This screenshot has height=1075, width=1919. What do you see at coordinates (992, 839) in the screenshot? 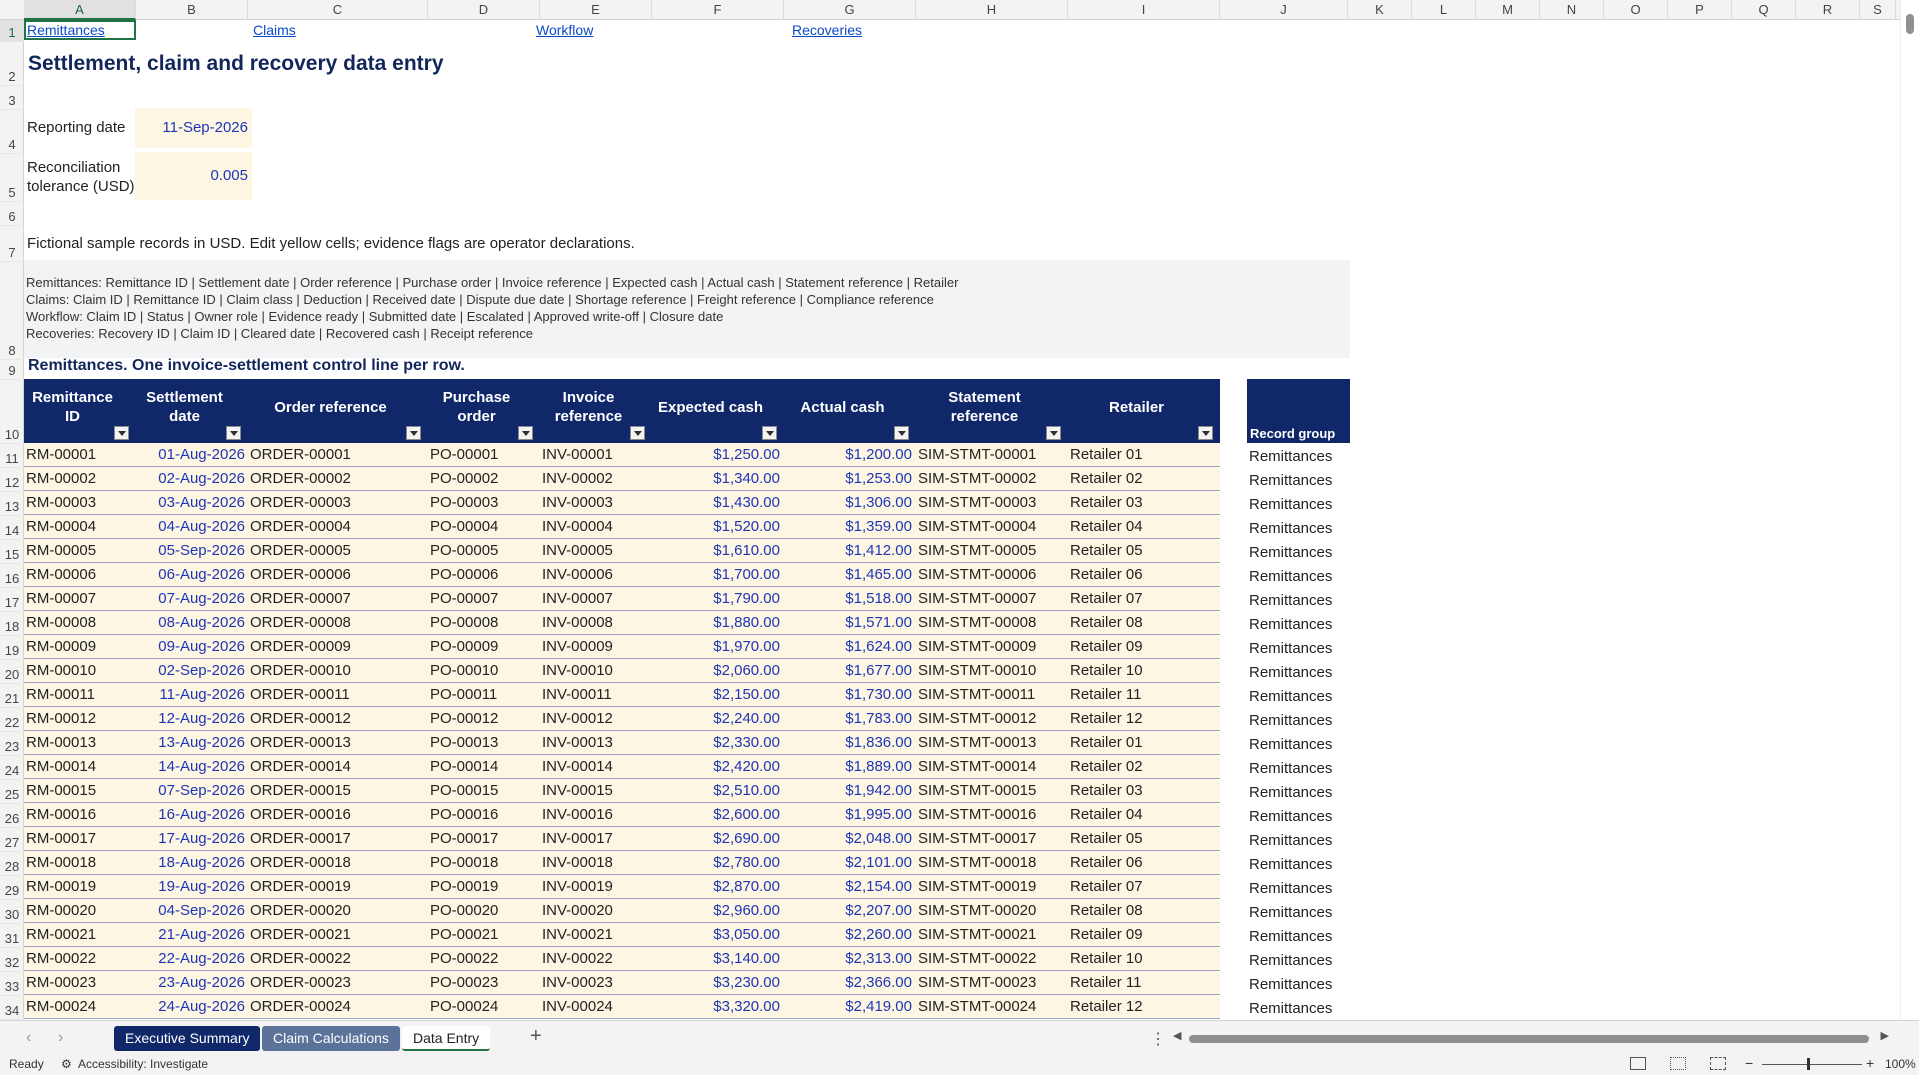
I see `table-cell: SIM-STMT-00017` at bounding box center [992, 839].